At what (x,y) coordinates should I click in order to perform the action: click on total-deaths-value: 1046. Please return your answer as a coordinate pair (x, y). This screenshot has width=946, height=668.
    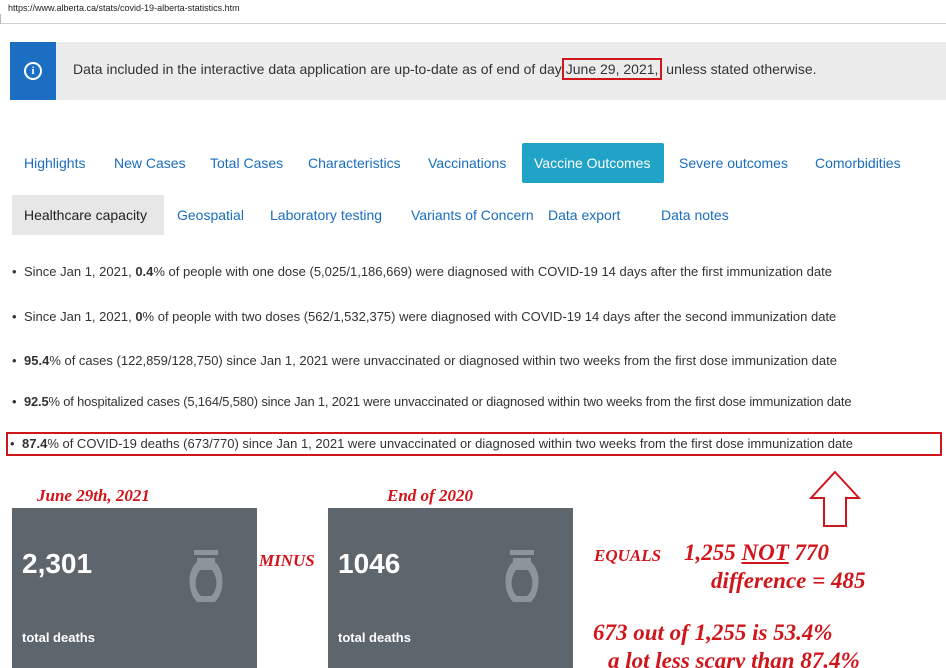
    Looking at the image, I should click on (369, 563).